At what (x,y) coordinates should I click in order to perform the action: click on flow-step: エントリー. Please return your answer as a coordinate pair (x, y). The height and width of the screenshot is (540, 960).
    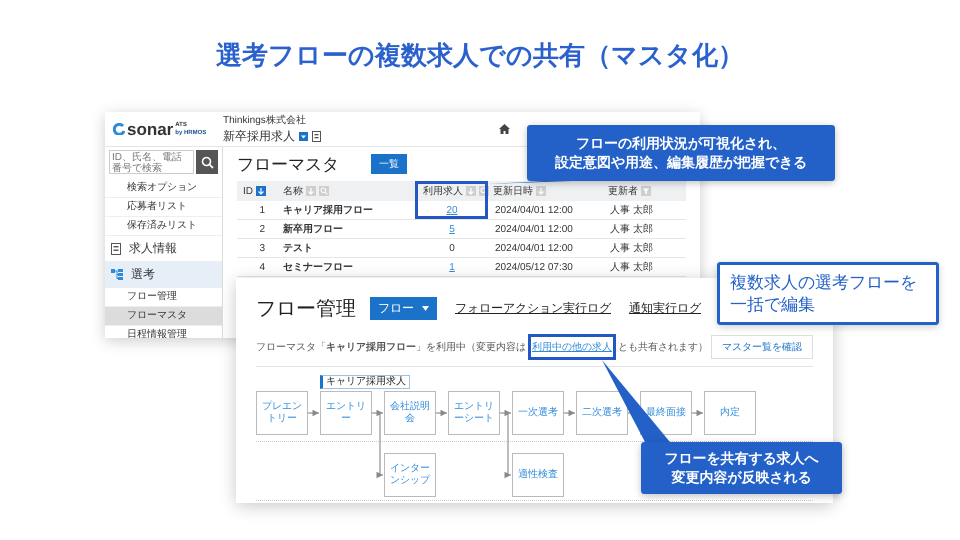
    Looking at the image, I should click on (346, 413).